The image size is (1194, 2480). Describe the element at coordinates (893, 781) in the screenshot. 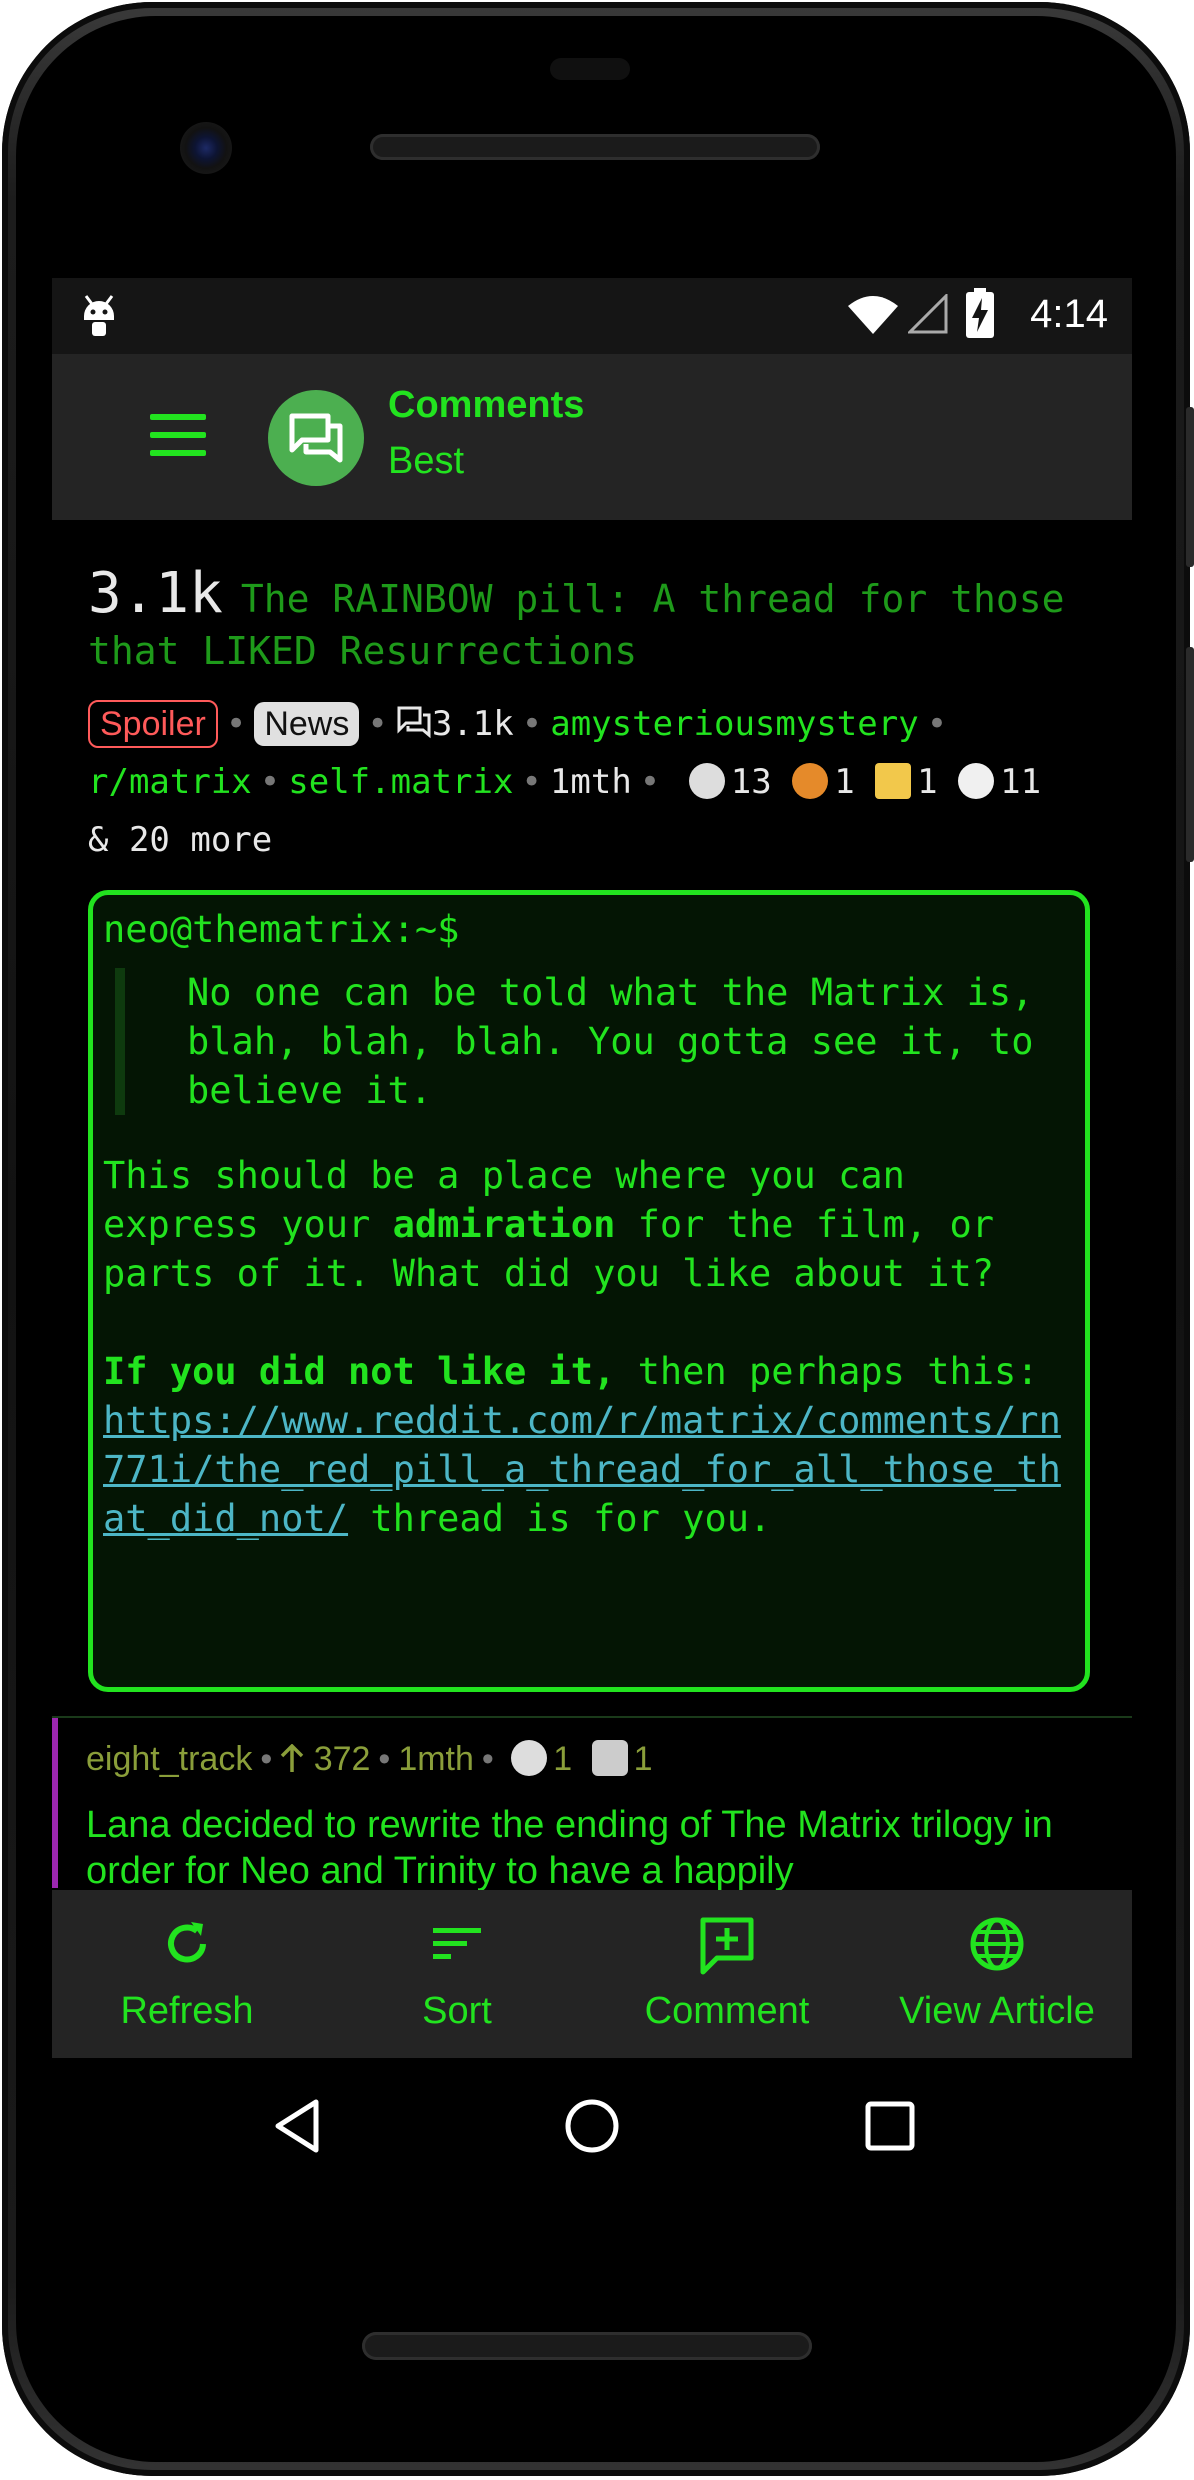

I see `portrait-award-icon` at that location.